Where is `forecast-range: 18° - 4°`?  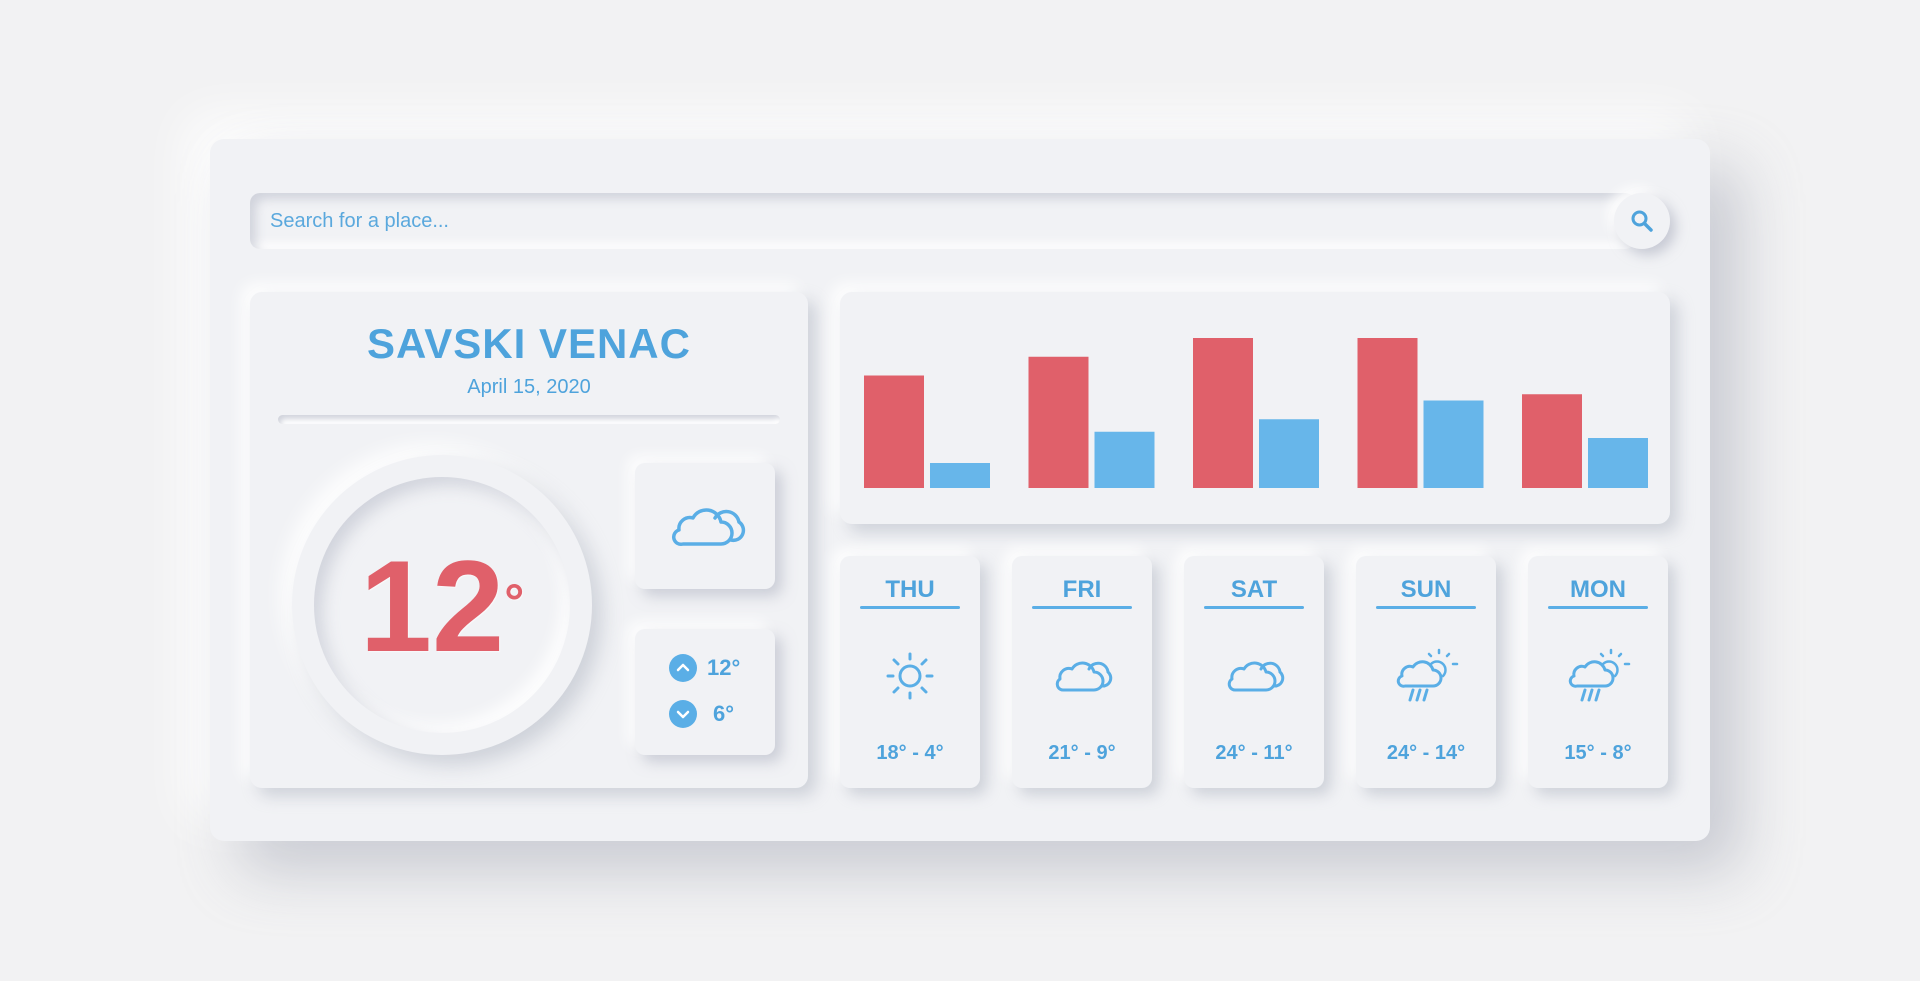
forecast-range: 18° - 4° is located at coordinates (910, 753).